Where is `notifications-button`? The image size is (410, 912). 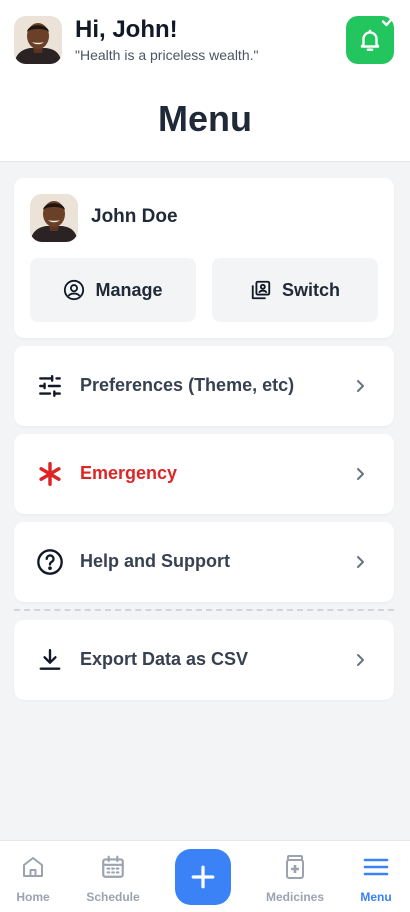
notifications-button is located at coordinates (370, 40).